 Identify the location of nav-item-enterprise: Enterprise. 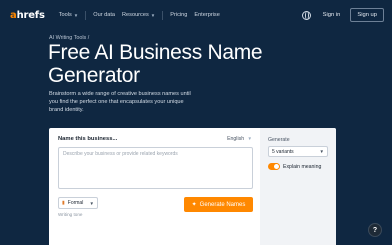
(207, 15).